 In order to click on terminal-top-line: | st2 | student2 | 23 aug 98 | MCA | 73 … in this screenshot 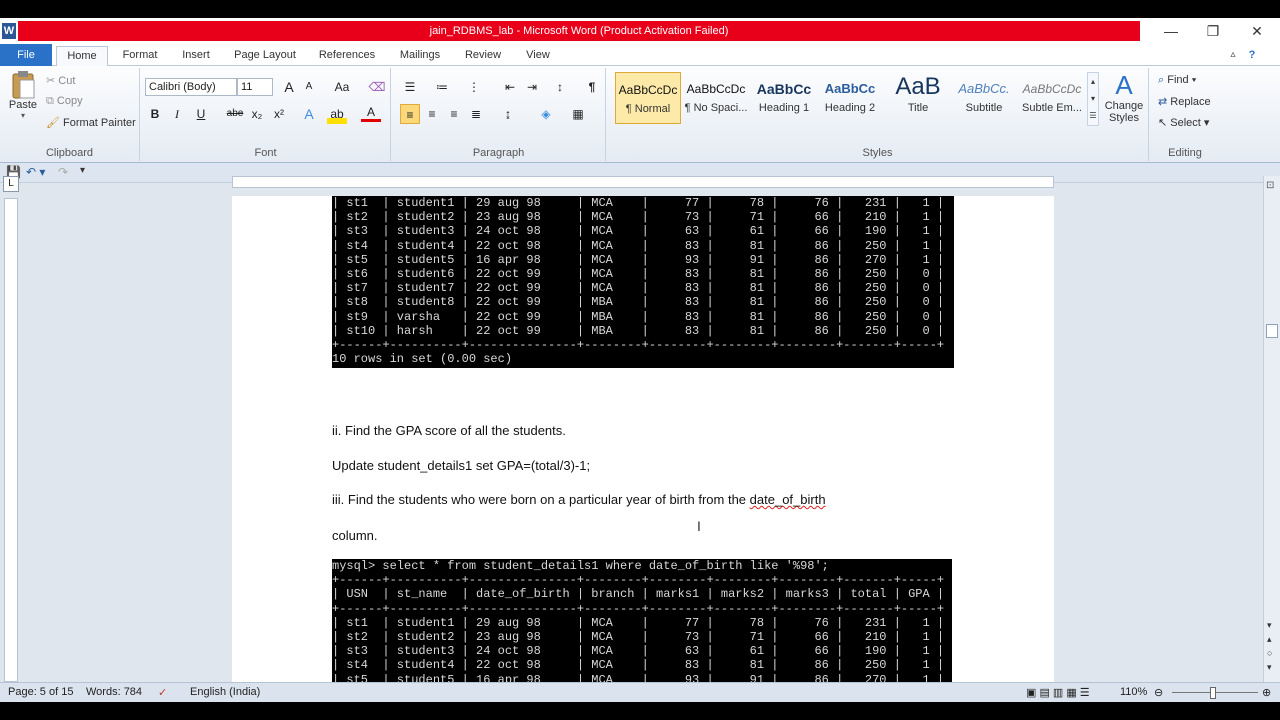, I will do `click(638, 217)`.